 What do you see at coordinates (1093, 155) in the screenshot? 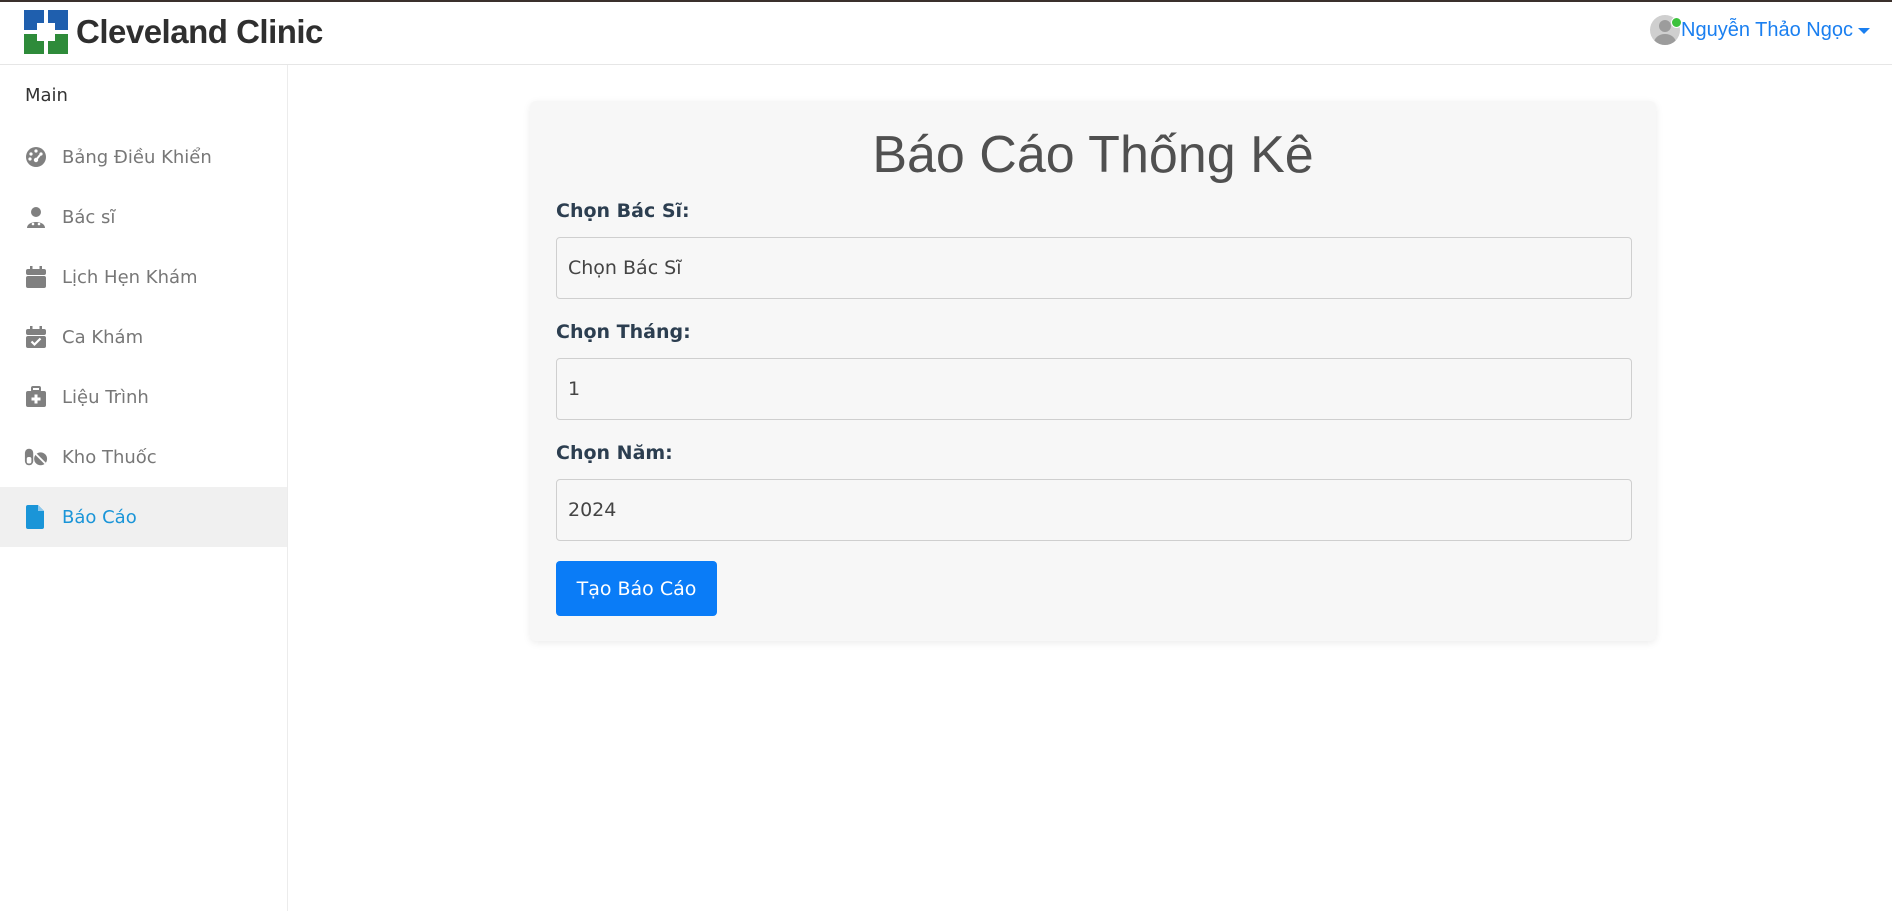
I see `page-title: Báo Cáo Thống Kê` at bounding box center [1093, 155].